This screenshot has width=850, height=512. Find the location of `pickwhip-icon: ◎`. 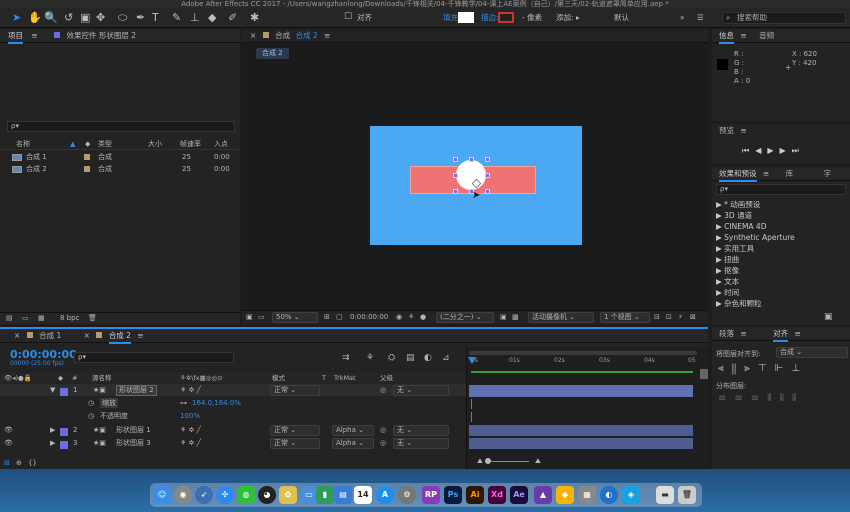

pickwhip-icon: ◎ is located at coordinates (383, 390).